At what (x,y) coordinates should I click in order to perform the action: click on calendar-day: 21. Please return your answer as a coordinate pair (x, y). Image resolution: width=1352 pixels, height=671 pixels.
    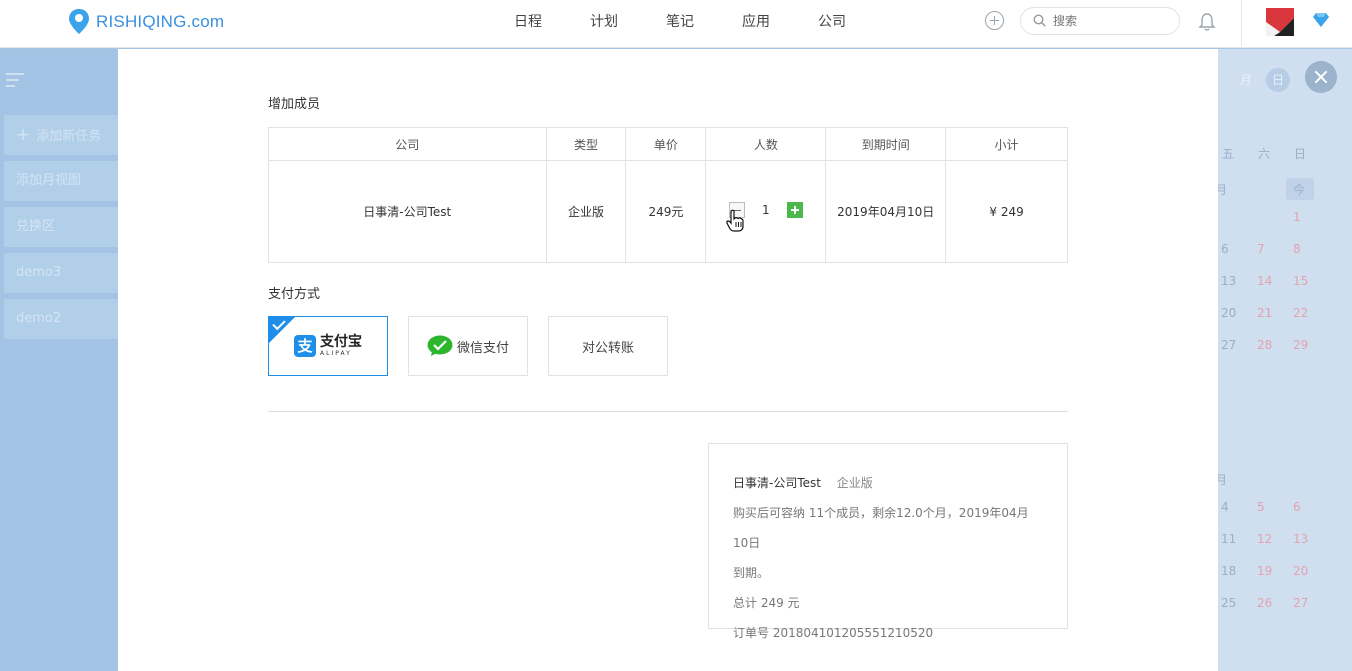
    Looking at the image, I should click on (1265, 313).